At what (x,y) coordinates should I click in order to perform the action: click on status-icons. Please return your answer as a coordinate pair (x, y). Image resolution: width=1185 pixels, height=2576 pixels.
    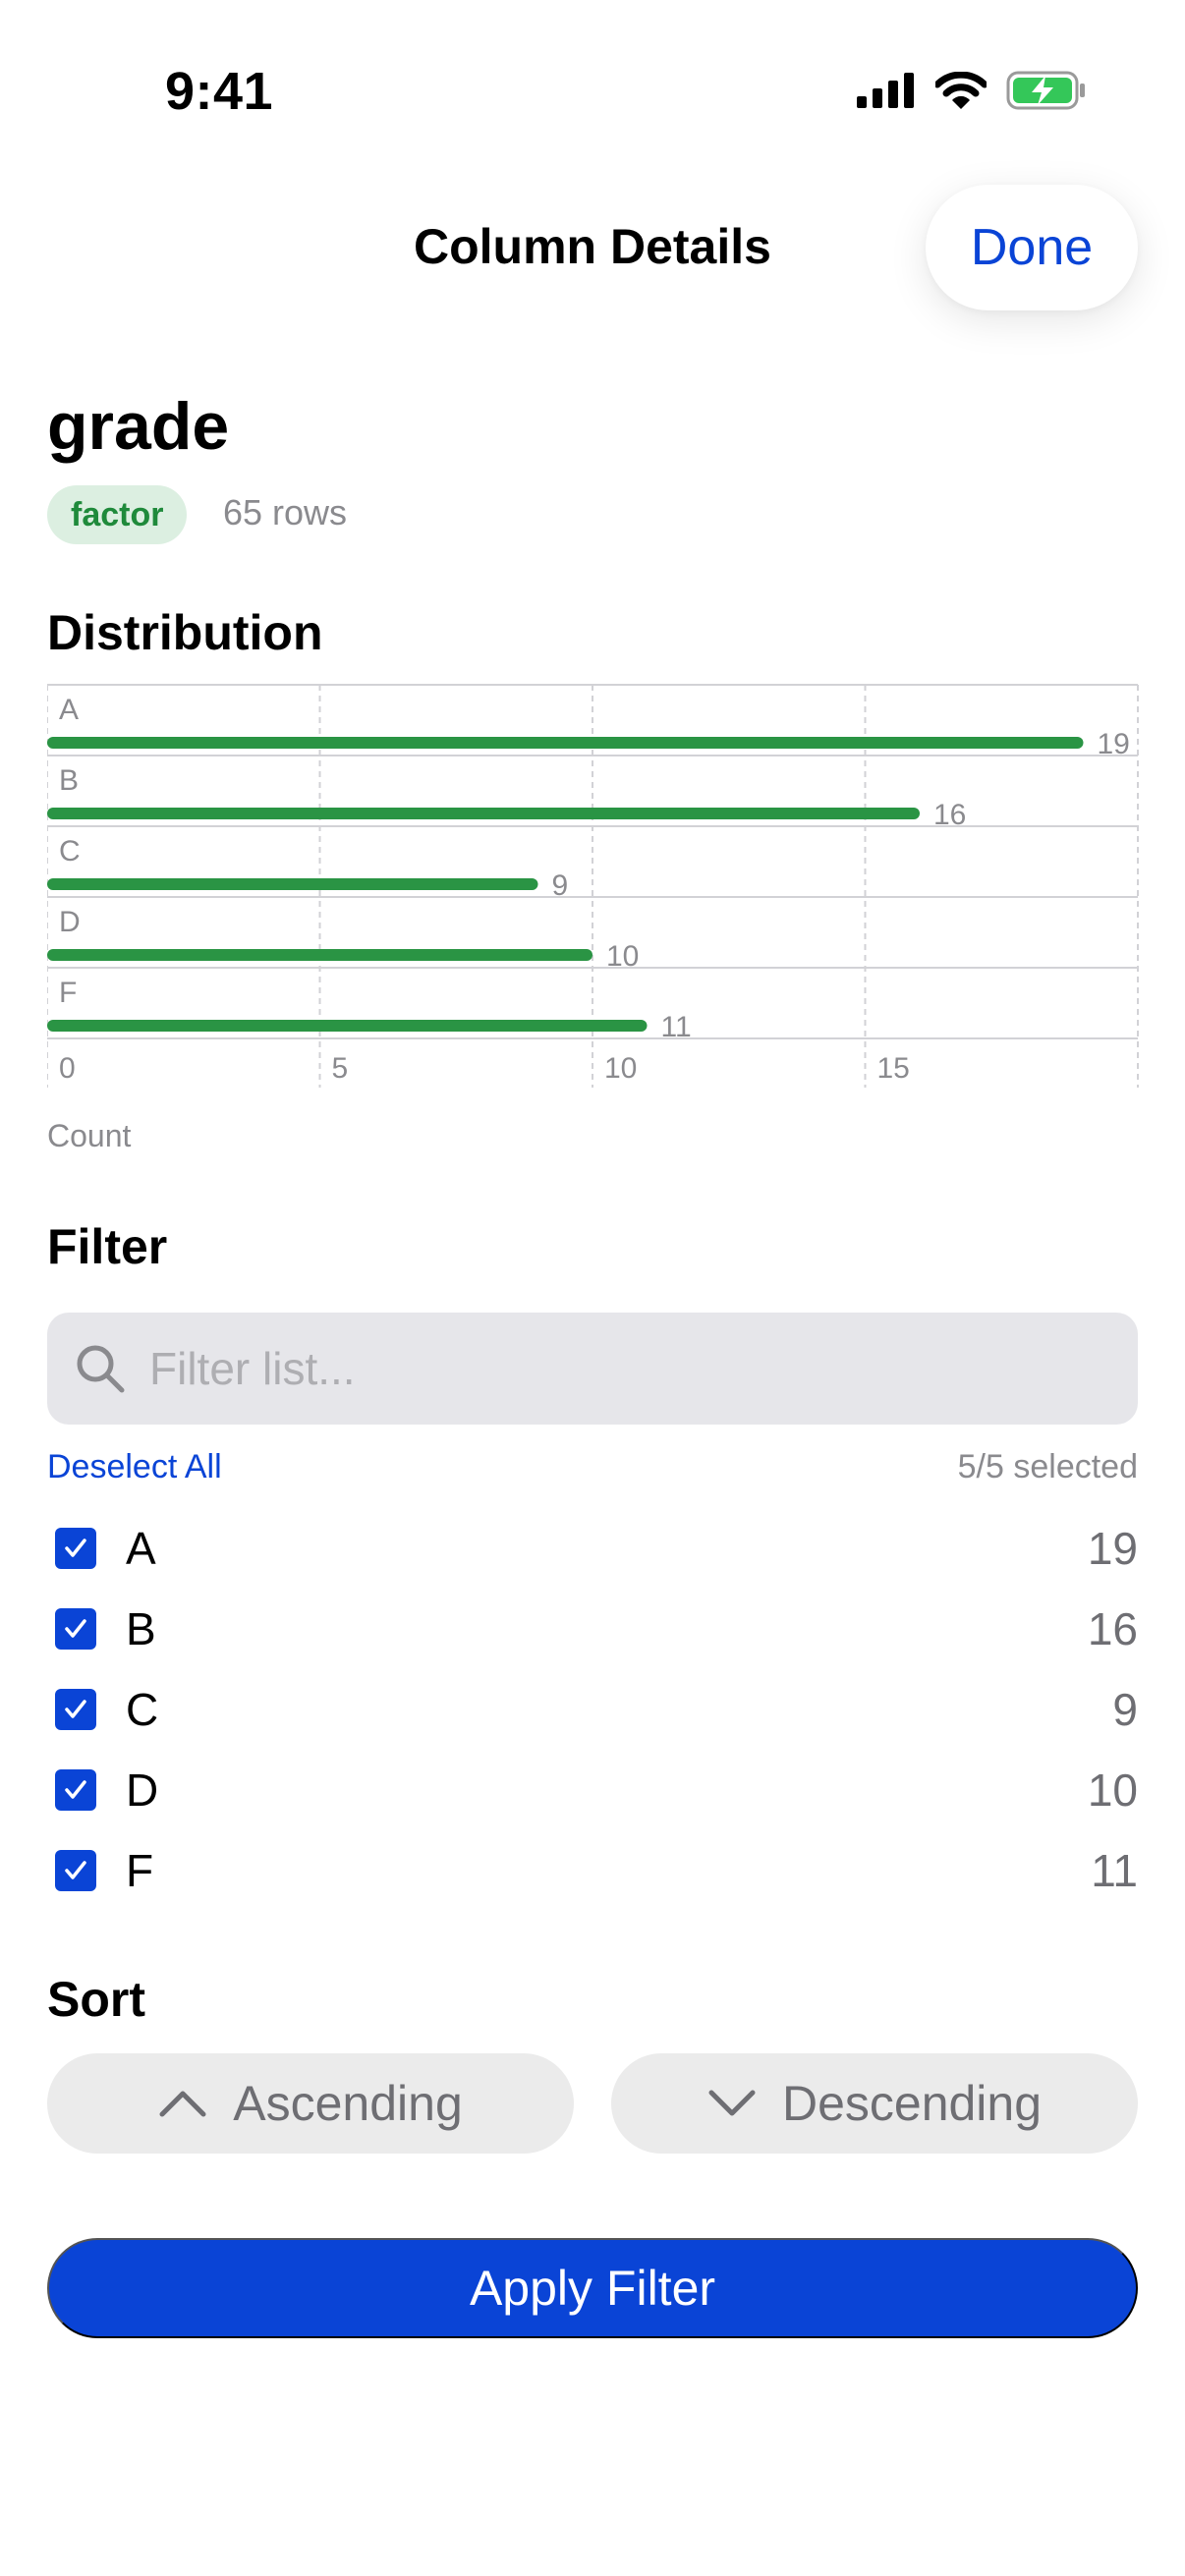
    Looking at the image, I should click on (972, 90).